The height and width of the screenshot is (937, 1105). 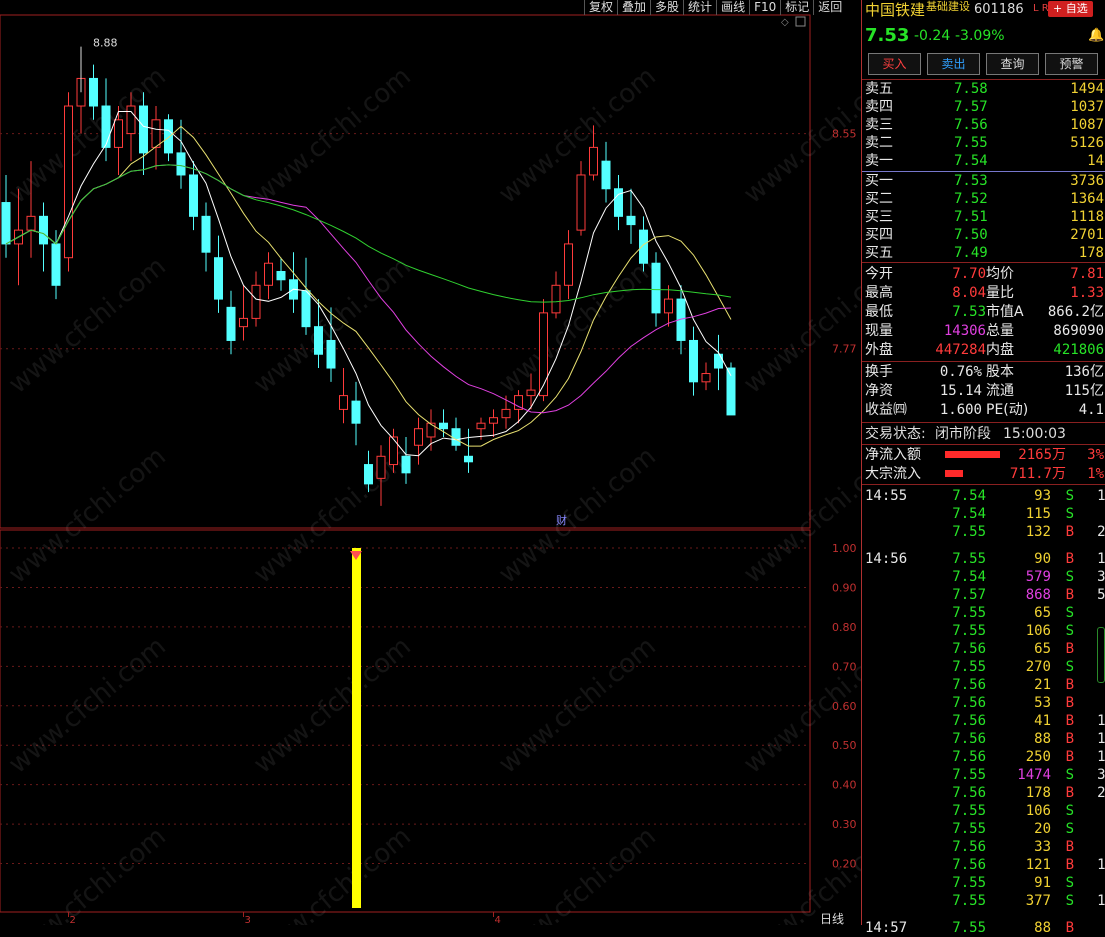 I want to click on stat-label: 今开, so click(x=879, y=274).